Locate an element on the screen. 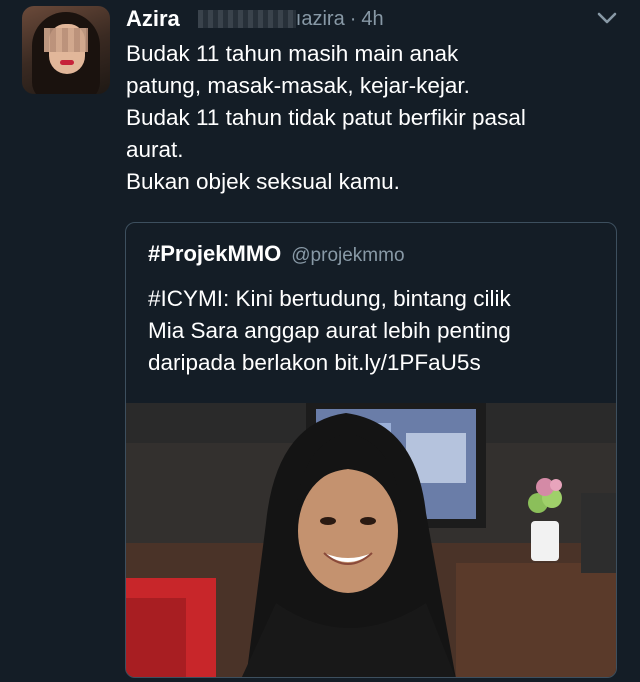 The image size is (640, 682). quoted-author-handle: @projekmmo is located at coordinates (347, 256).